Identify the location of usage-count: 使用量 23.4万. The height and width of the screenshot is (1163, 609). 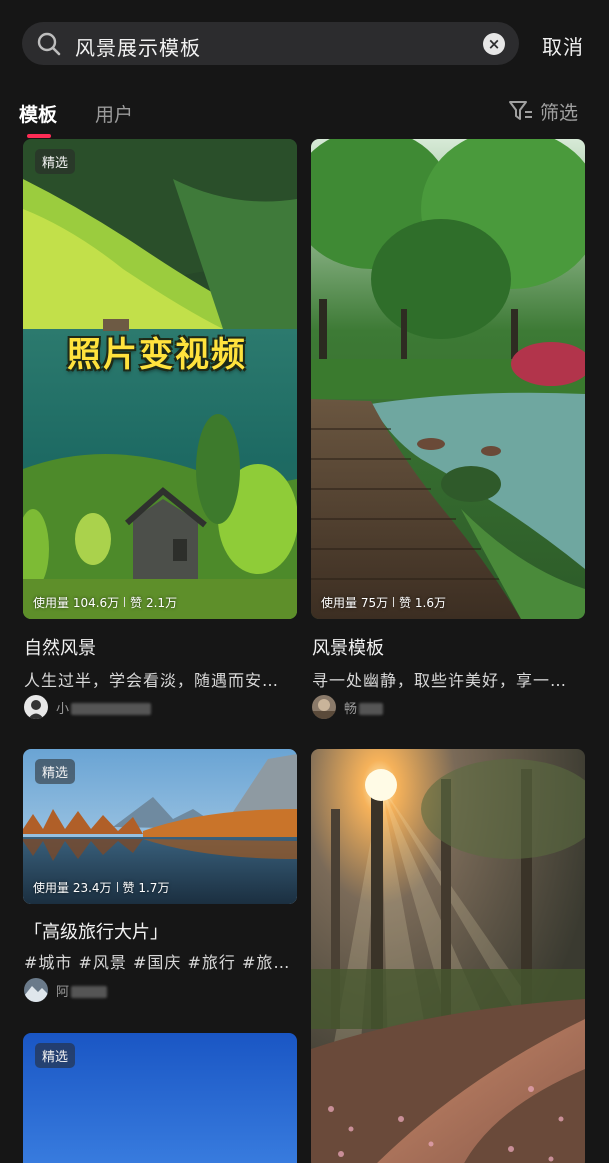
(72, 888).